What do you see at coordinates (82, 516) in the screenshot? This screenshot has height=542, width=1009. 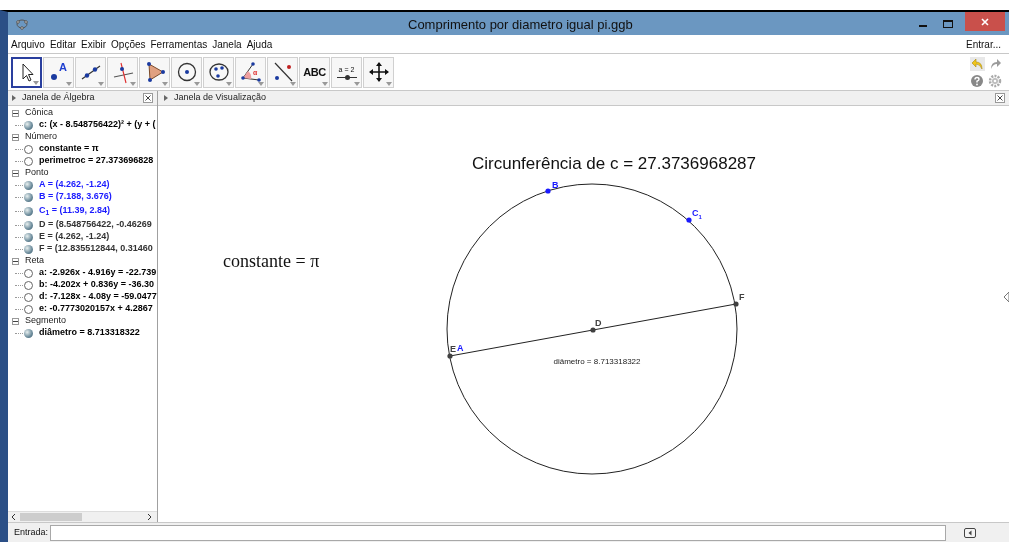 I see `horizontal-scrollbar` at bounding box center [82, 516].